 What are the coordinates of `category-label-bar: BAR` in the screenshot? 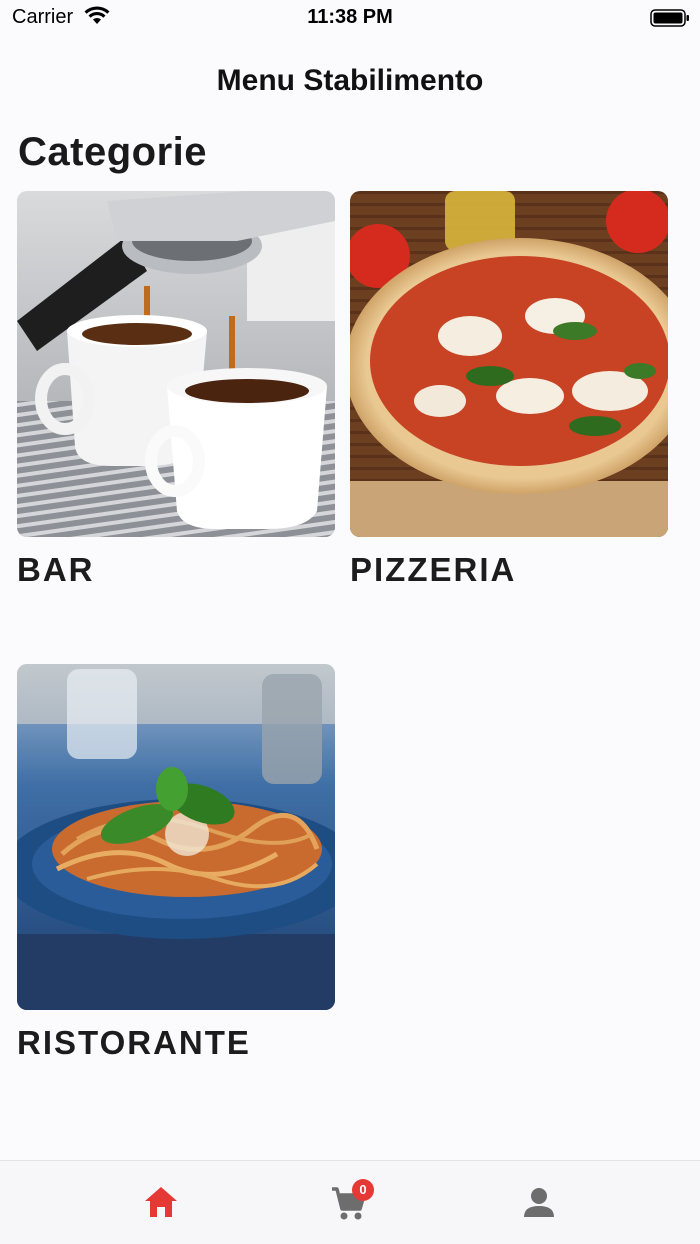 It's located at (56, 569).